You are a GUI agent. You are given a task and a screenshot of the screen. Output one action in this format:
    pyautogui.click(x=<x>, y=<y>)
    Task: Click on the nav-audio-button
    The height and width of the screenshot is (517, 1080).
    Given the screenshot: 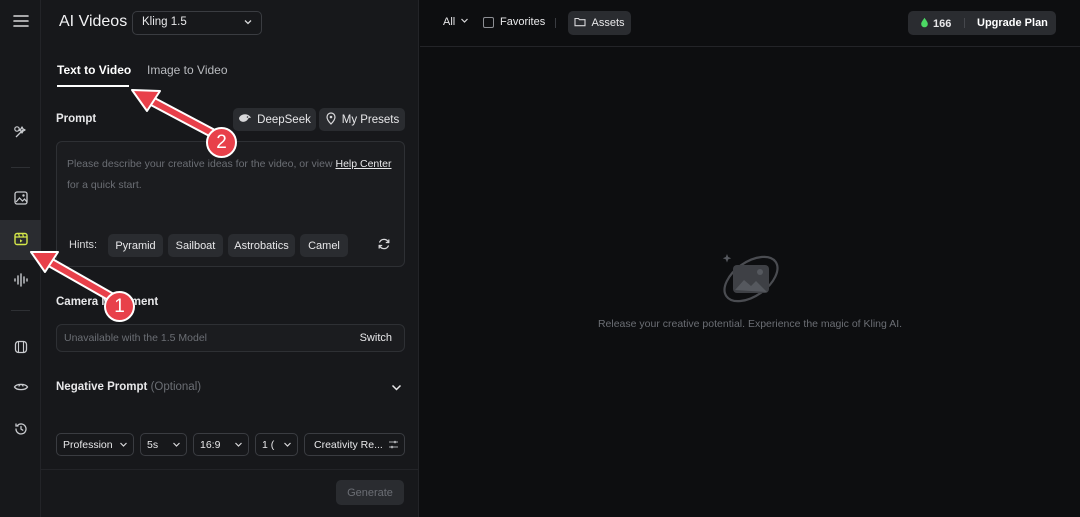 What is the action you would take?
    pyautogui.click(x=20, y=281)
    